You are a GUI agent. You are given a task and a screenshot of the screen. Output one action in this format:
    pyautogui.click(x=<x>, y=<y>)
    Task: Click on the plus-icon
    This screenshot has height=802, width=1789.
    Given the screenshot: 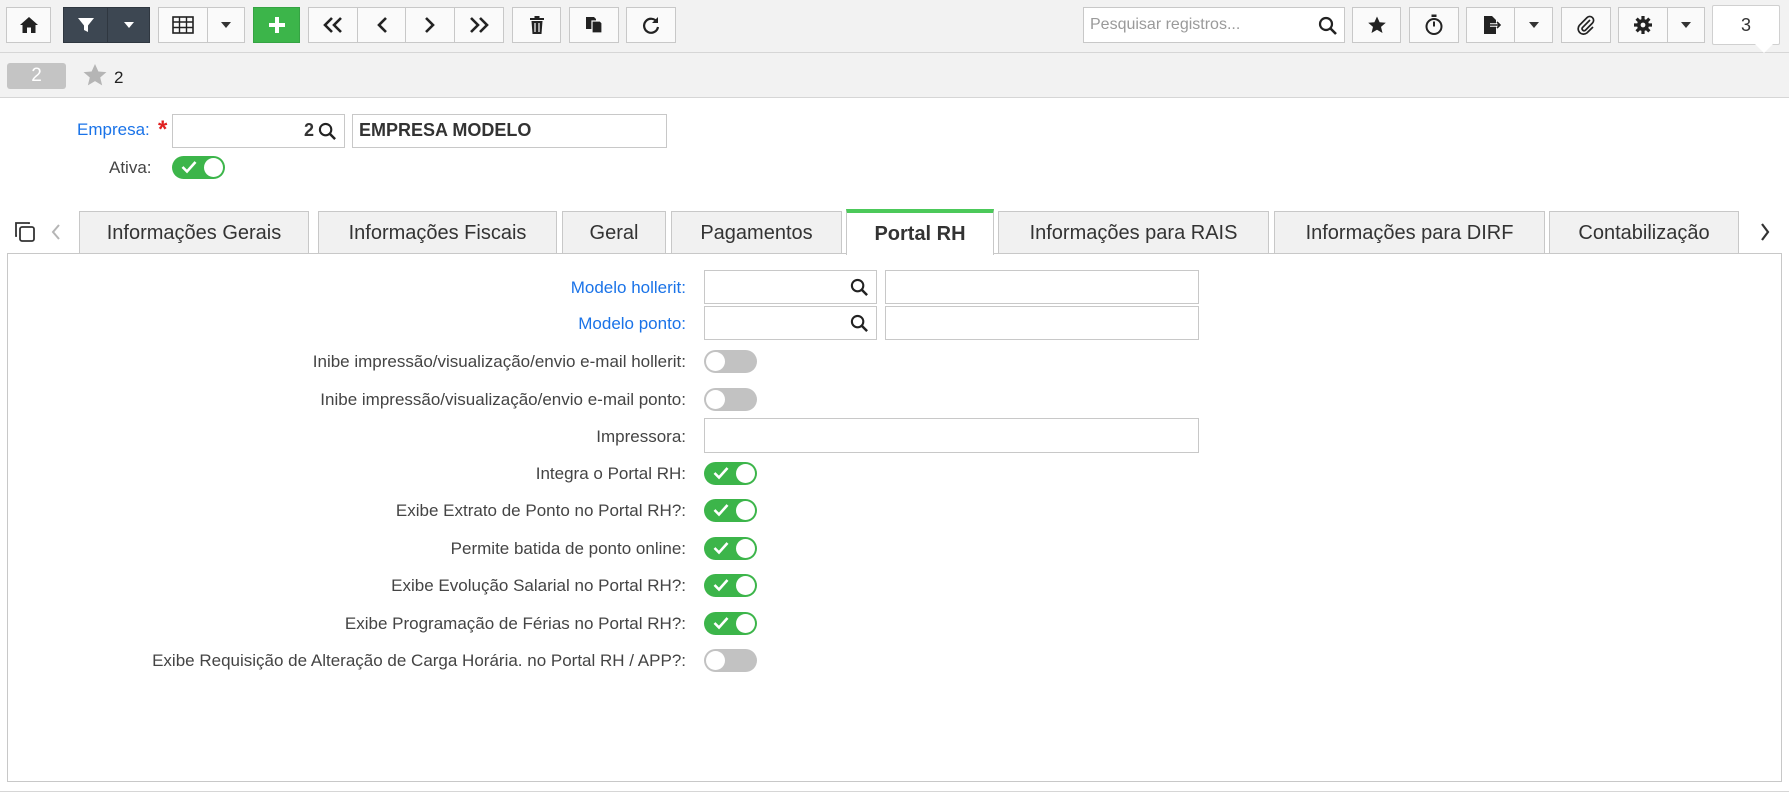 What is the action you would take?
    pyautogui.click(x=276, y=25)
    